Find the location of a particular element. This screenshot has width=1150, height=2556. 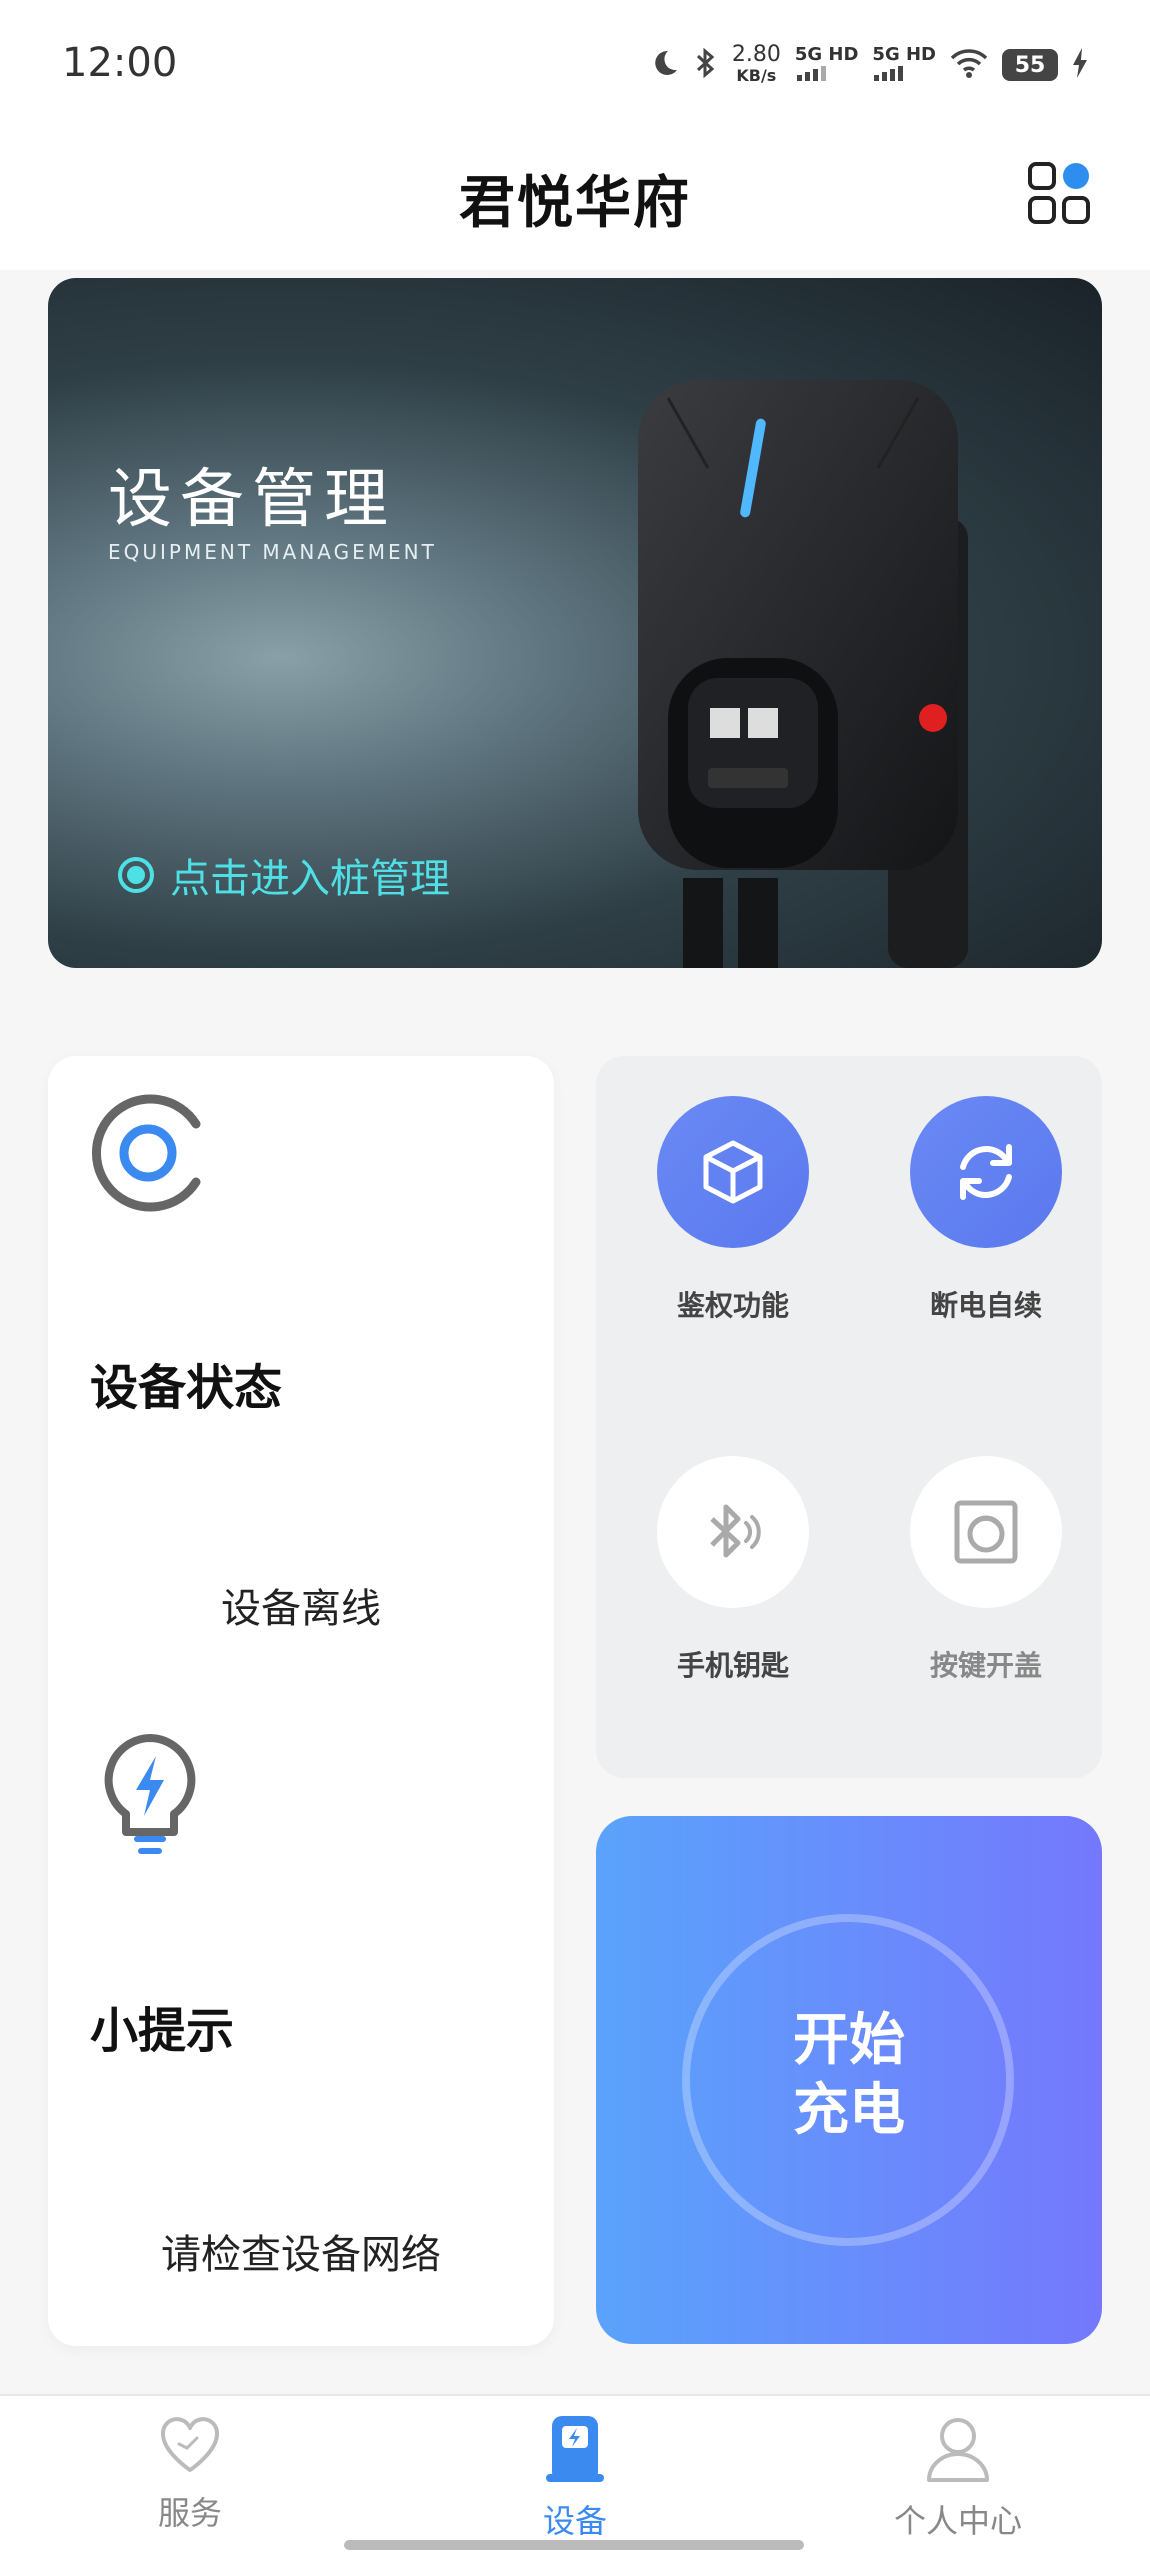

lightbulb-icon is located at coordinates (150, 1794).